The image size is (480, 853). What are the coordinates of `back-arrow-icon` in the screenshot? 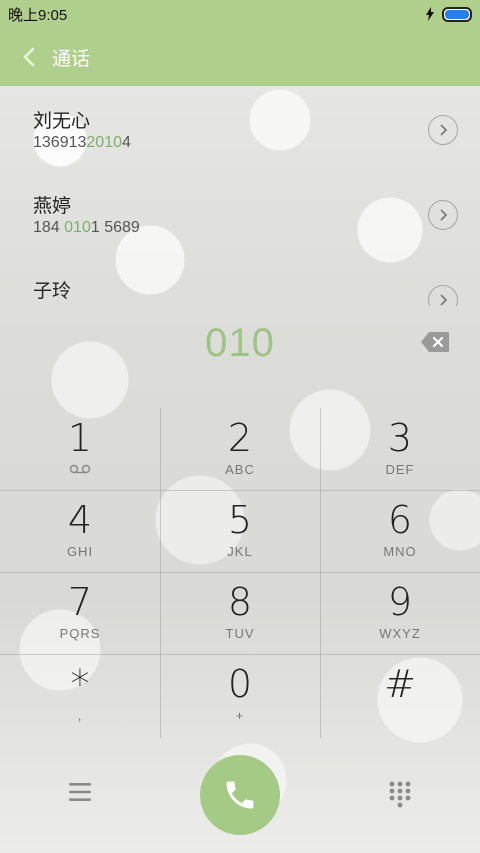 It's located at (29, 57).